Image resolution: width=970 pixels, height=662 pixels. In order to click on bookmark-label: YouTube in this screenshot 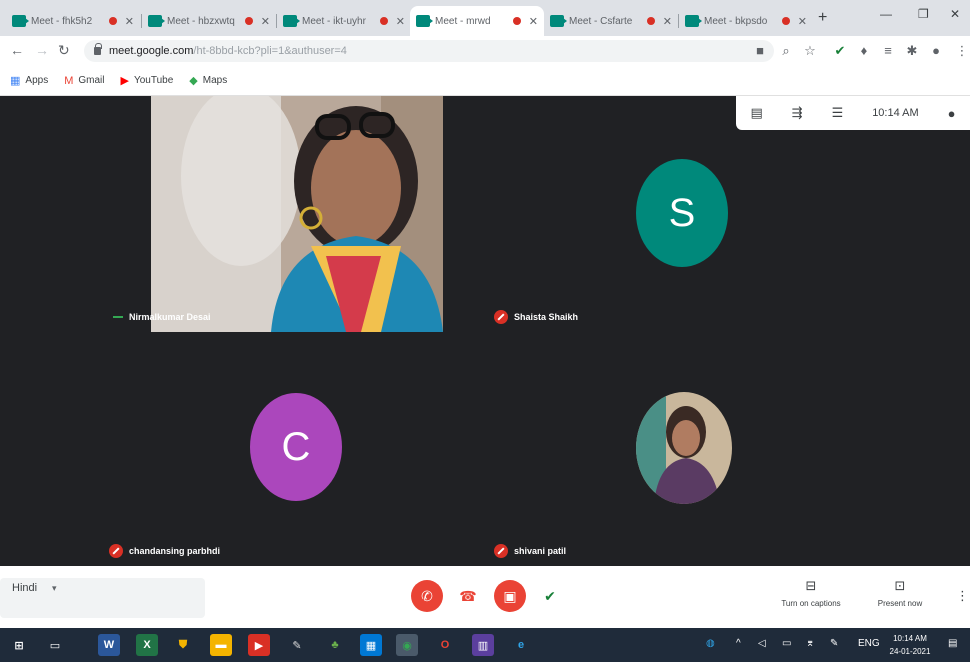, I will do `click(153, 80)`.